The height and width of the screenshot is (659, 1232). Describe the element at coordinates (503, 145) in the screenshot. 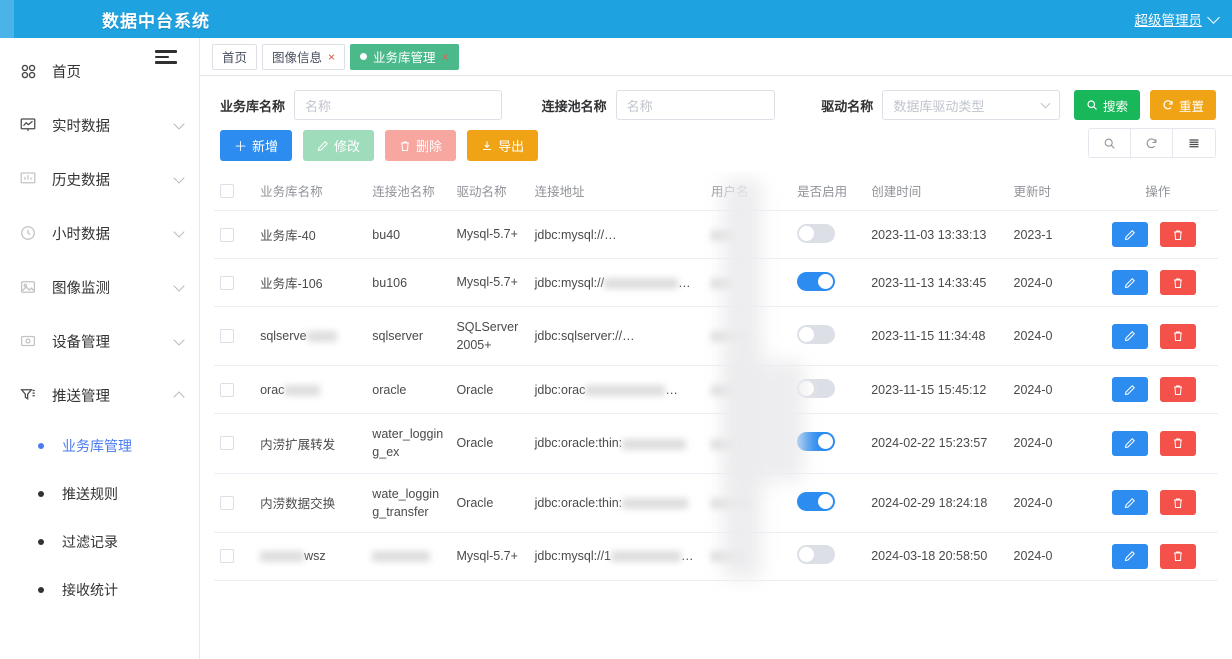

I see `export-button: 导出` at that location.